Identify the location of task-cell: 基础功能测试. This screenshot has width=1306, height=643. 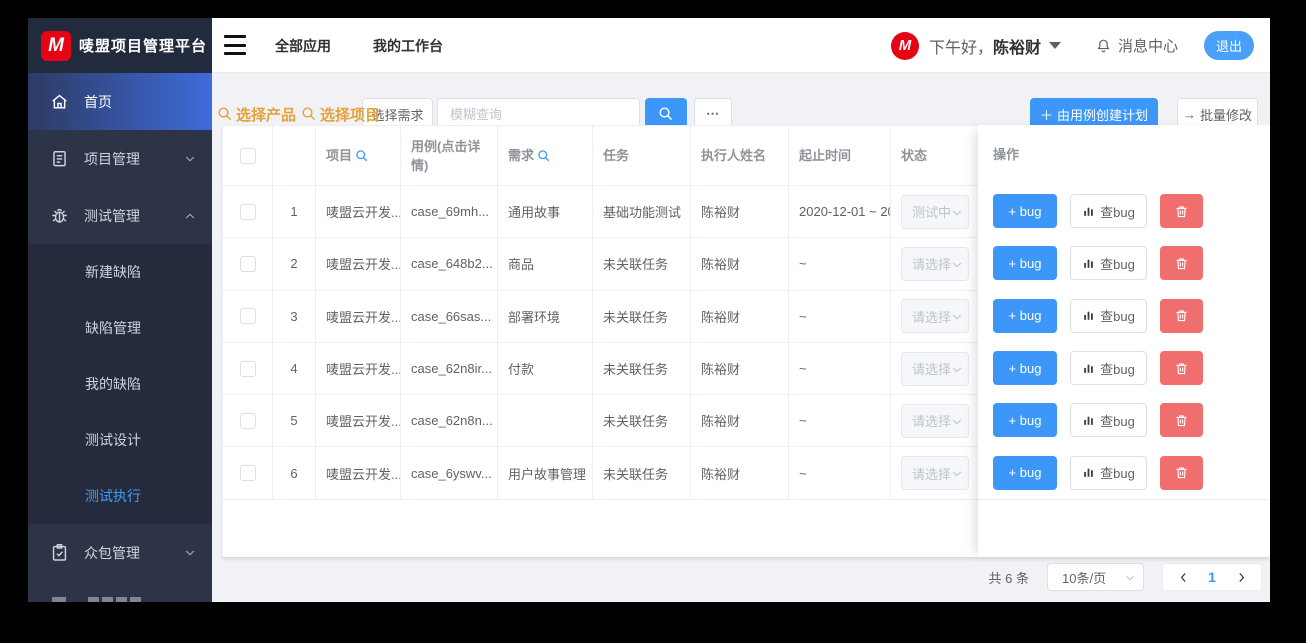
(642, 212).